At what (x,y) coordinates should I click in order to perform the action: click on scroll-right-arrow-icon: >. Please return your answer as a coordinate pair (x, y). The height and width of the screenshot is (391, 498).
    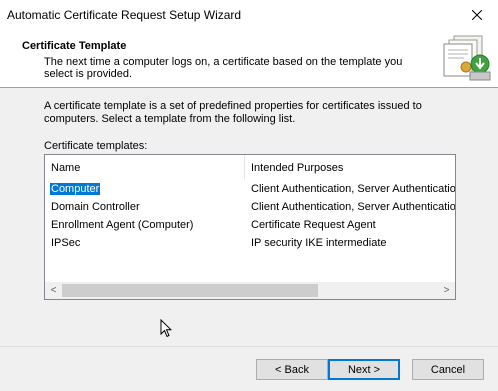
    Looking at the image, I should click on (446, 290).